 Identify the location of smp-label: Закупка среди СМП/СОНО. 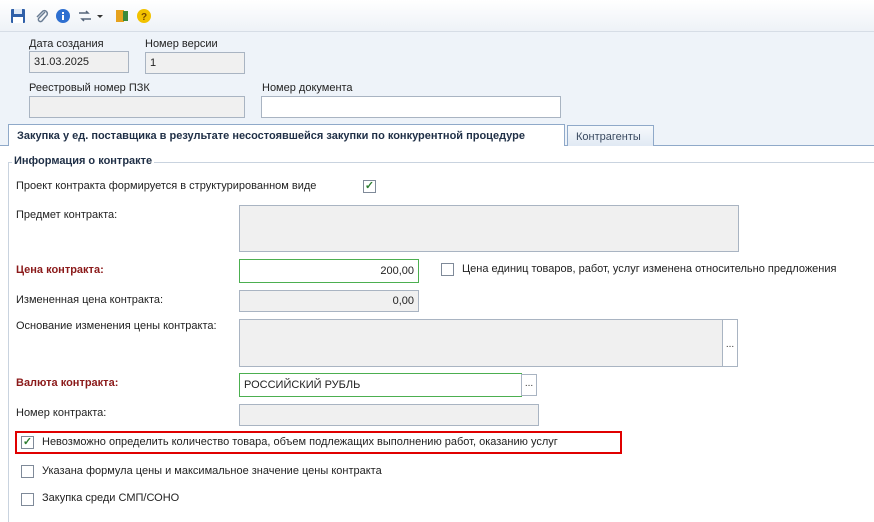
(111, 498).